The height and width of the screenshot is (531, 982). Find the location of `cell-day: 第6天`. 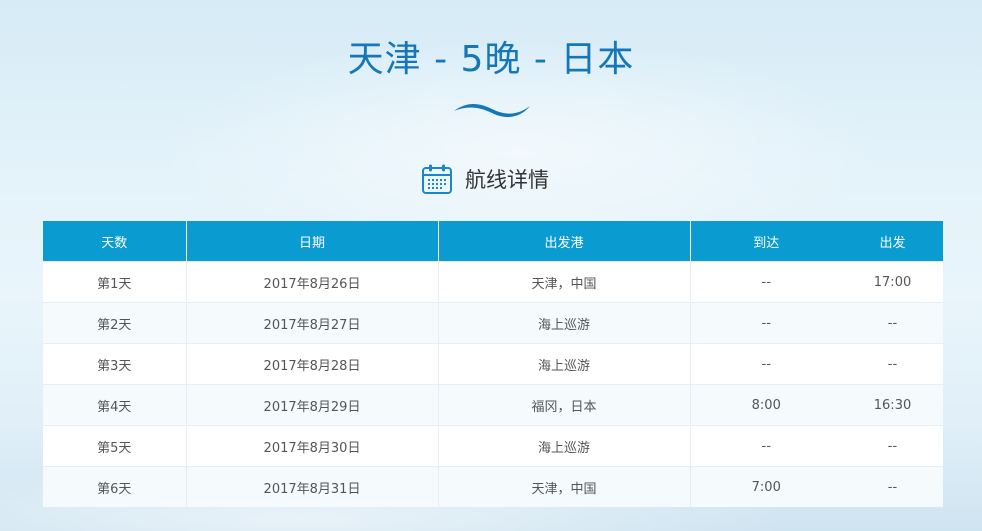

cell-day: 第6天 is located at coordinates (115, 486).